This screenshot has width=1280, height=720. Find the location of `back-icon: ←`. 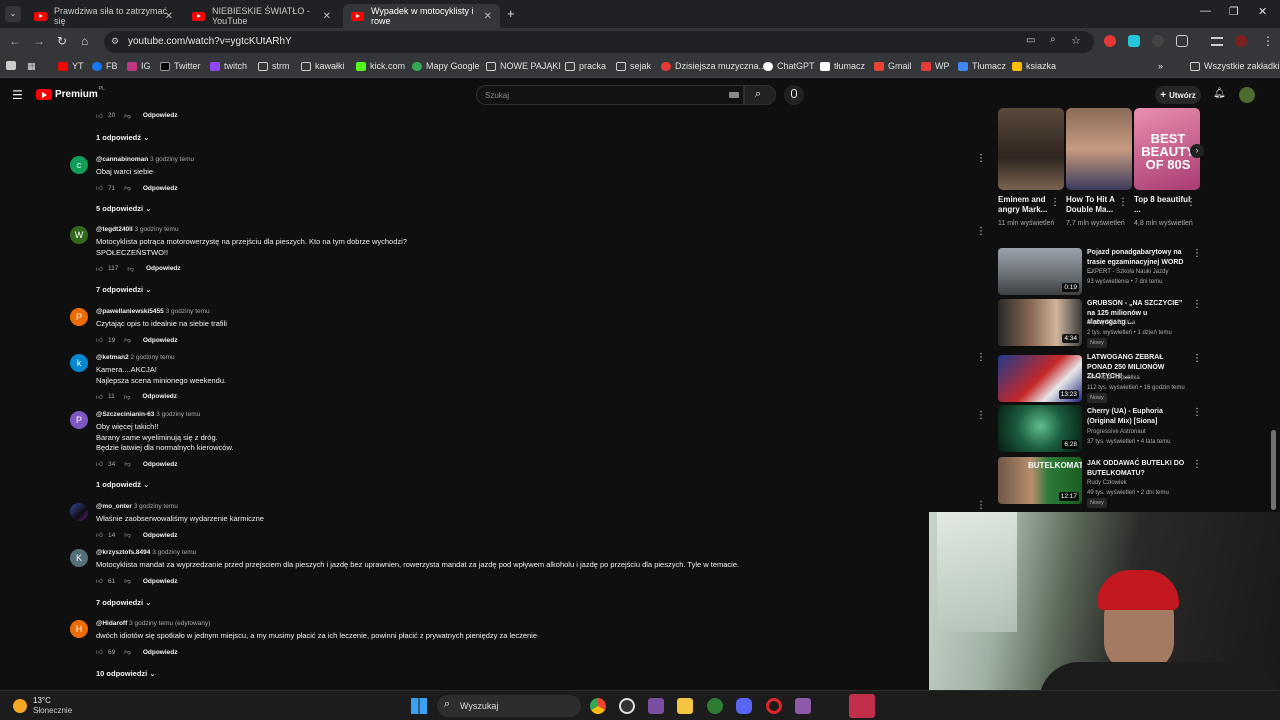

back-icon: ← is located at coordinates (15, 41).